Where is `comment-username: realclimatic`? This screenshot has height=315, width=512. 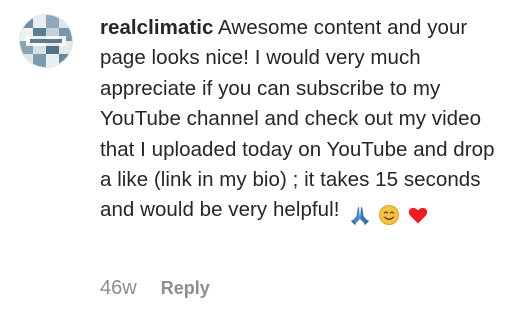 comment-username: realclimatic is located at coordinates (156, 27).